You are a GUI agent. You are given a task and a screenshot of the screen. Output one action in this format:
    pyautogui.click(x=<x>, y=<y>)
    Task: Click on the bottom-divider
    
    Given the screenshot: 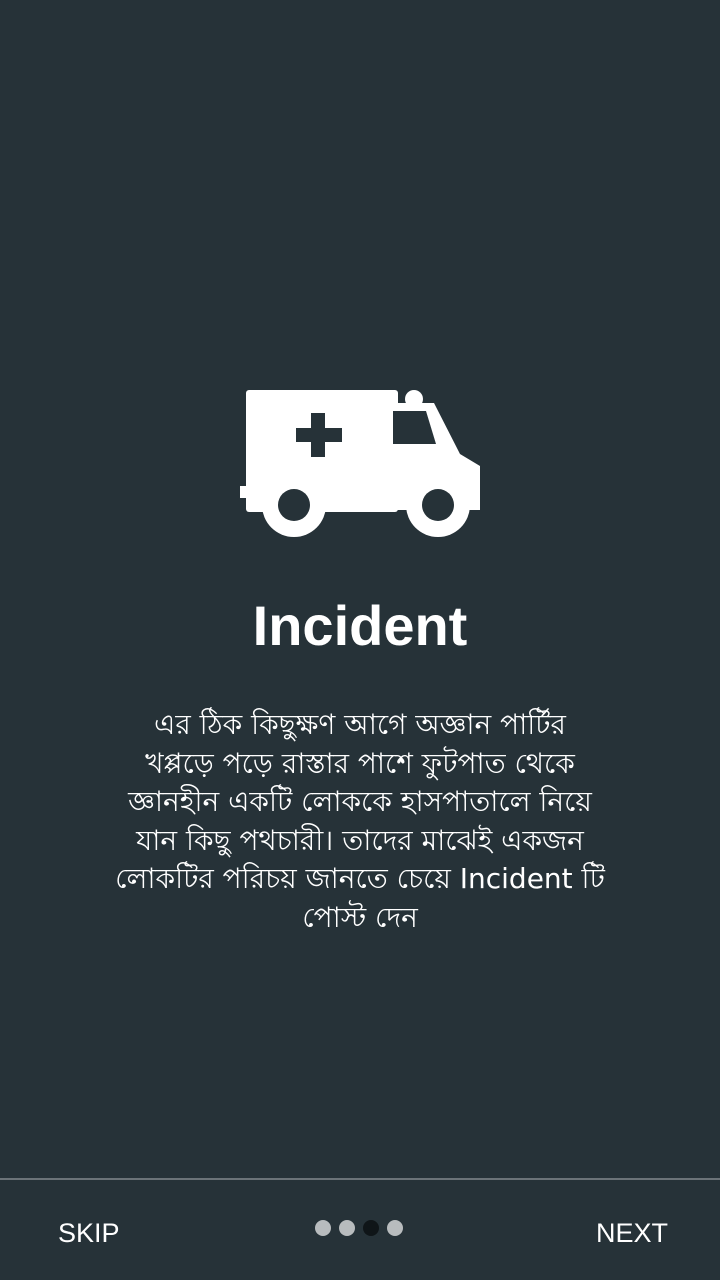 What is the action you would take?
    pyautogui.click(x=360, y=1179)
    